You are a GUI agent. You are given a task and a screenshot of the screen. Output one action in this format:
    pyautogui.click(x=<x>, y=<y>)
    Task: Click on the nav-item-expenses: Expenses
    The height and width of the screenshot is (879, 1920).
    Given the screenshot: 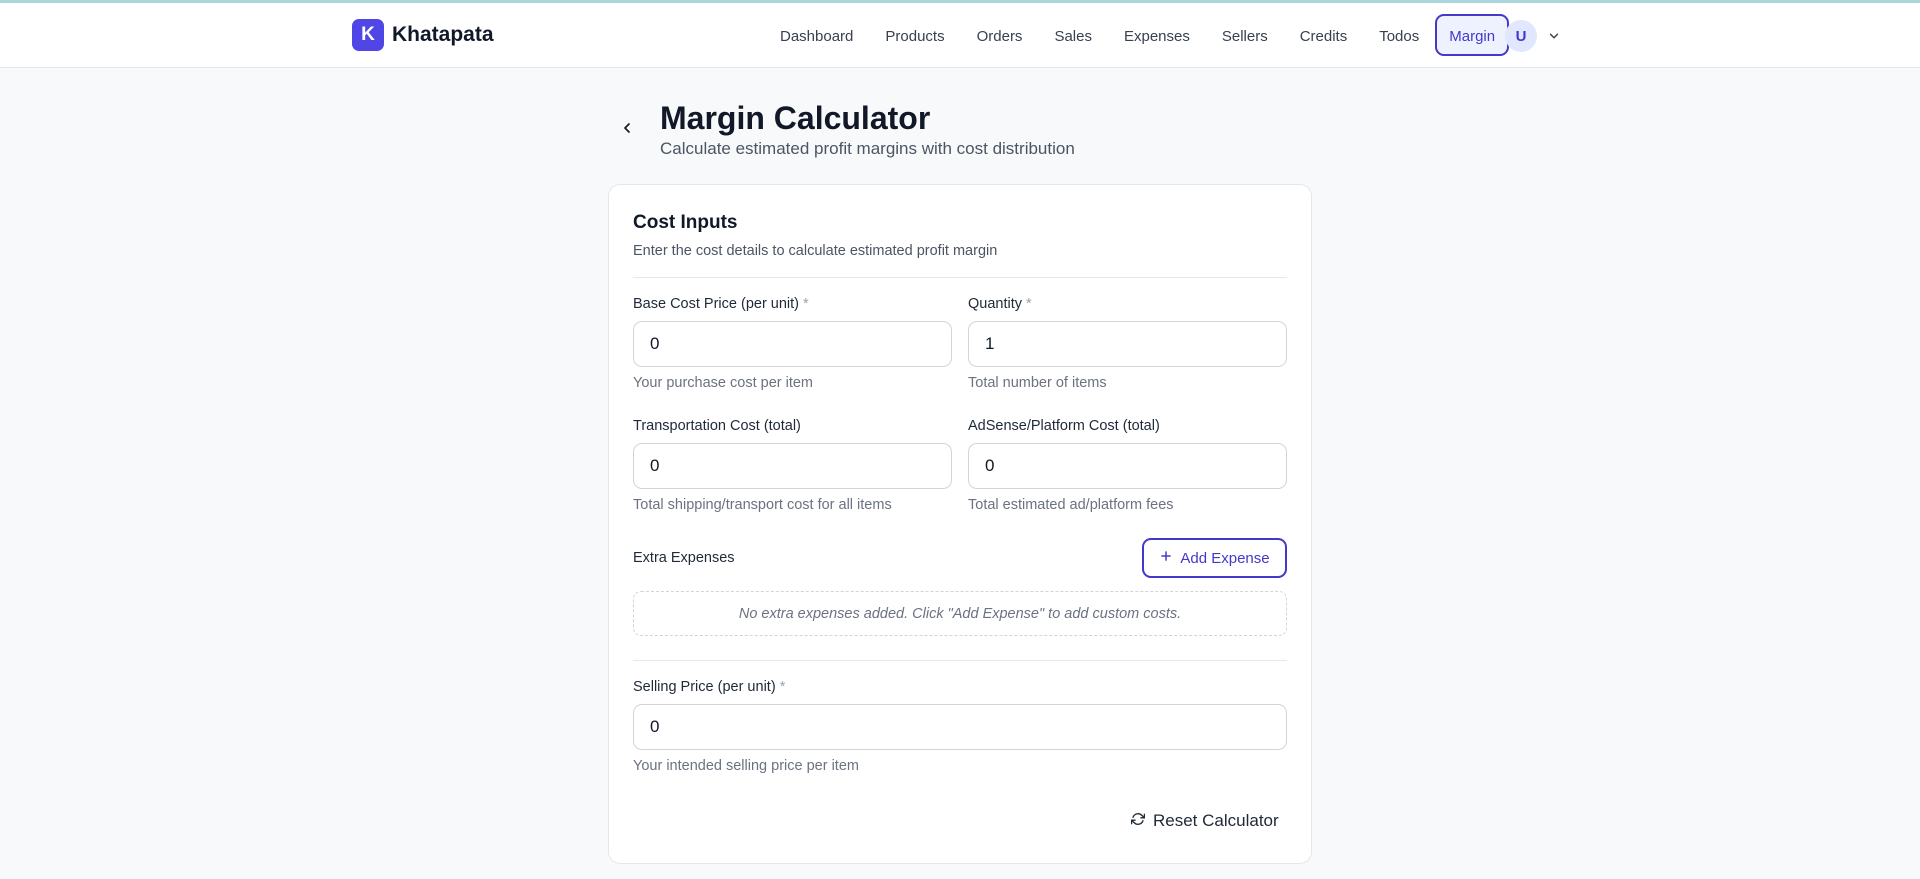 What is the action you would take?
    pyautogui.click(x=1157, y=35)
    